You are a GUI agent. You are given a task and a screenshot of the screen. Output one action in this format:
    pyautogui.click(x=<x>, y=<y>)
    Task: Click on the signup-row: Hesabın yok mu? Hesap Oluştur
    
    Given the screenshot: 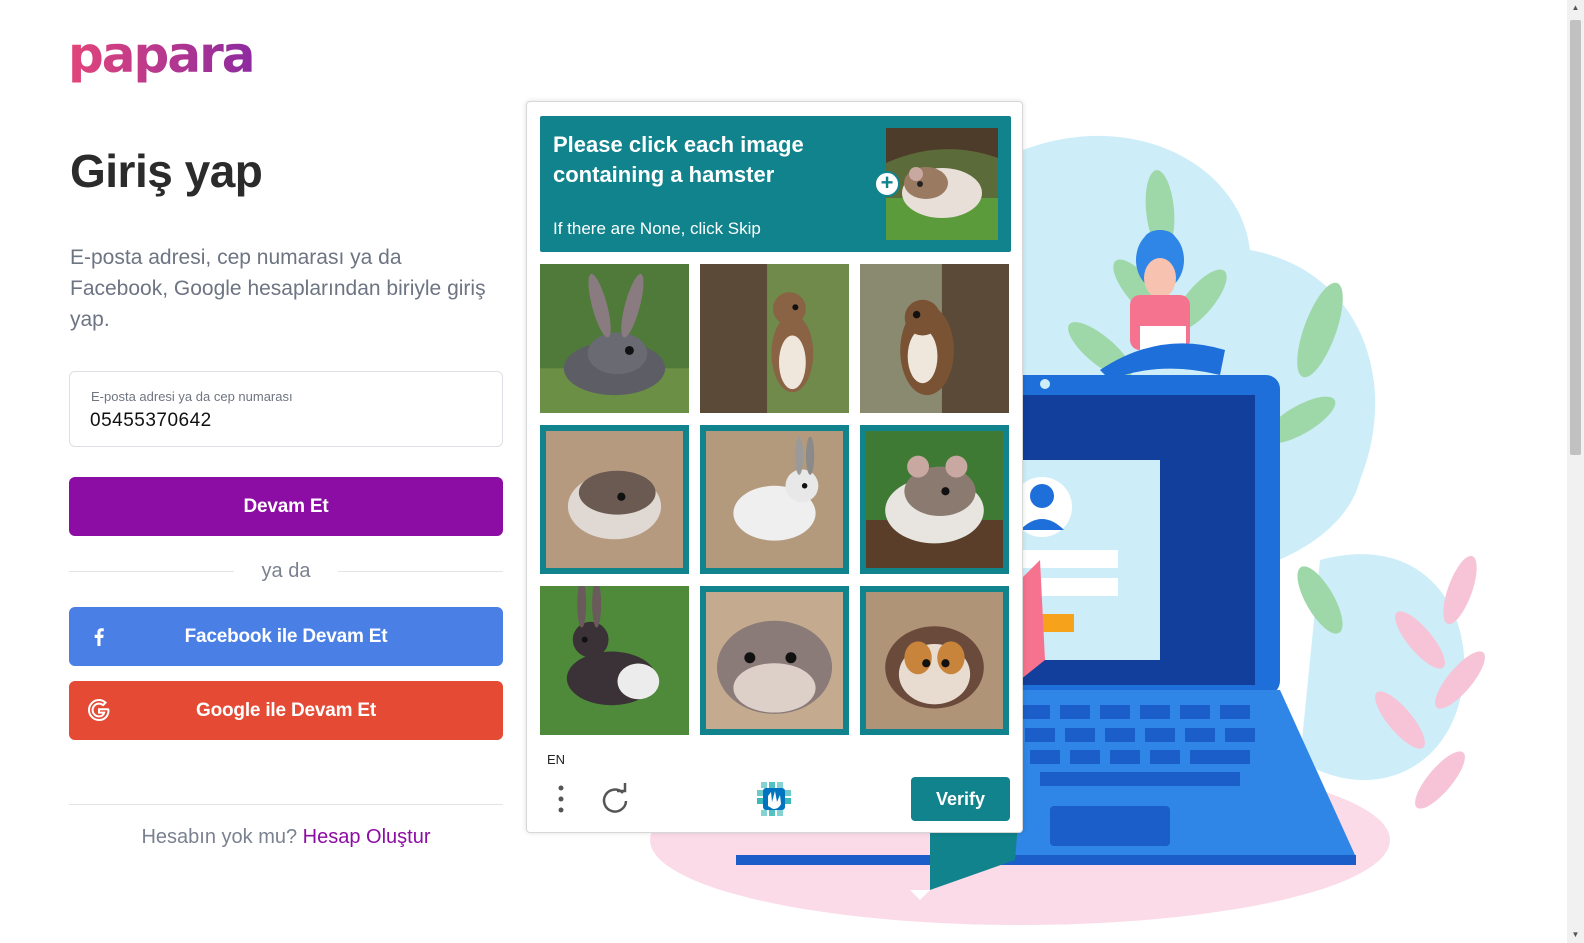 What is the action you would take?
    pyautogui.click(x=286, y=837)
    